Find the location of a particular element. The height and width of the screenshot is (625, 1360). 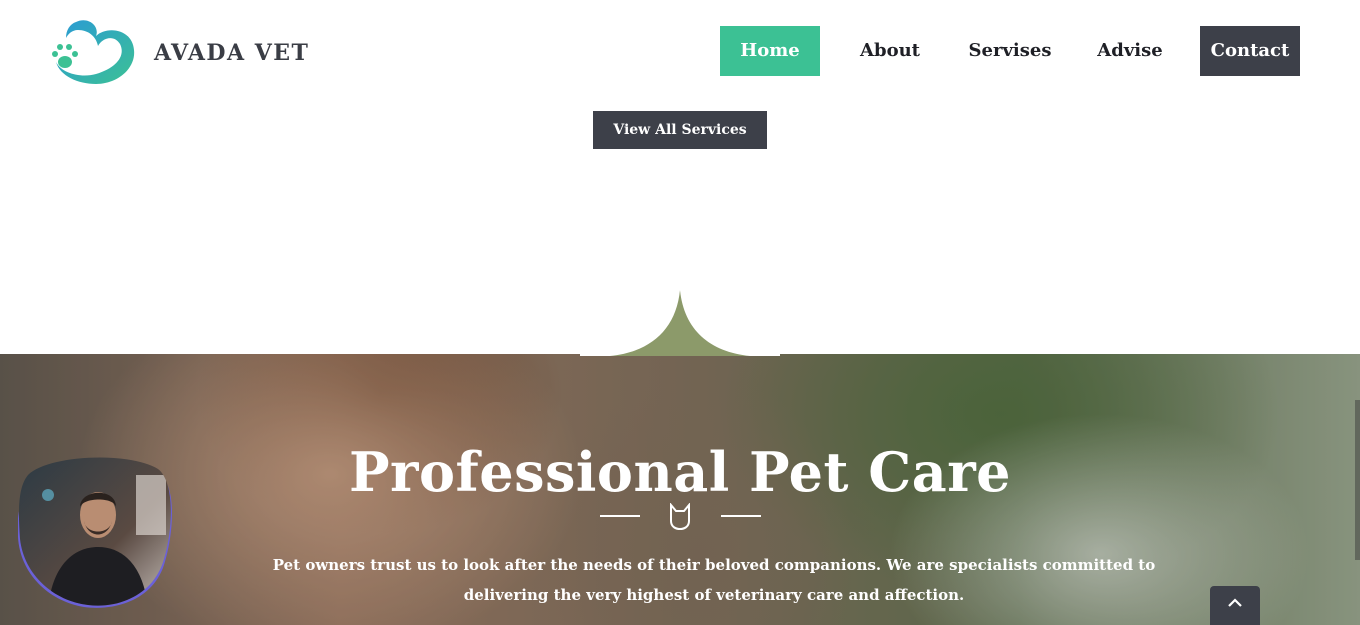

back-to-top-button is located at coordinates (1235, 605).